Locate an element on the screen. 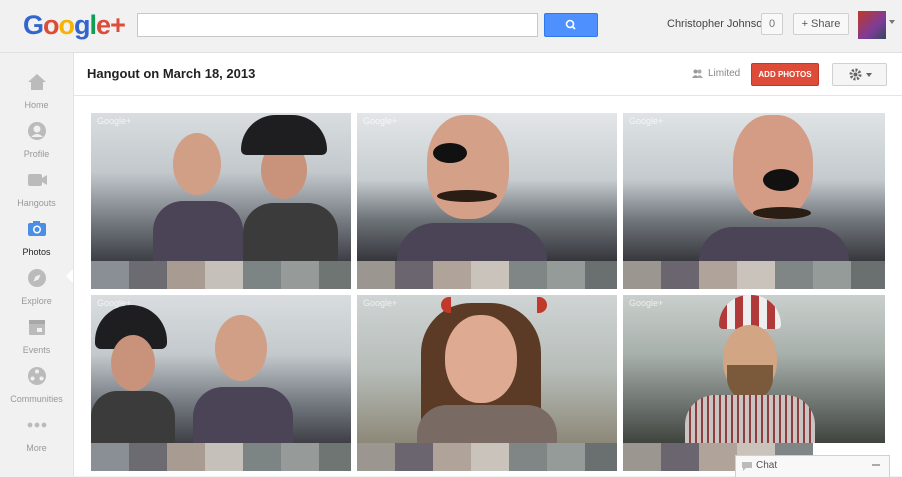 This screenshot has width=902, height=477. sidebar-item-more: More is located at coordinates (36, 430).